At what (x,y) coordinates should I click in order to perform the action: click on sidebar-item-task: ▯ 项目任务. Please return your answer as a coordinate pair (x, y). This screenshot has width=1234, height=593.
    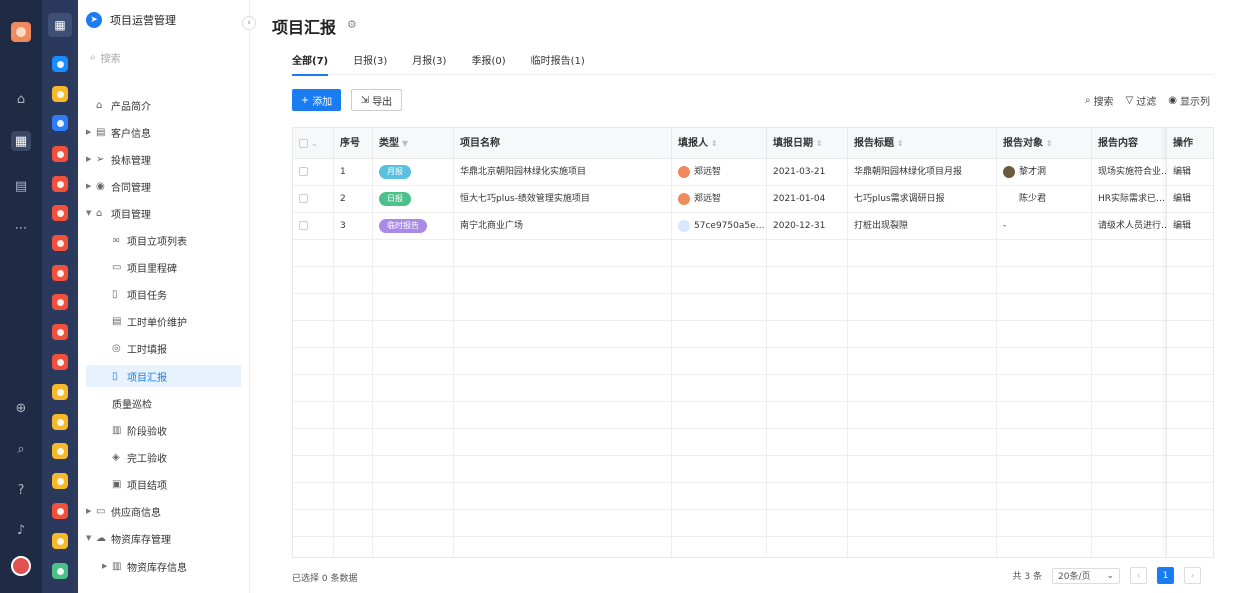
    Looking at the image, I should click on (163, 294).